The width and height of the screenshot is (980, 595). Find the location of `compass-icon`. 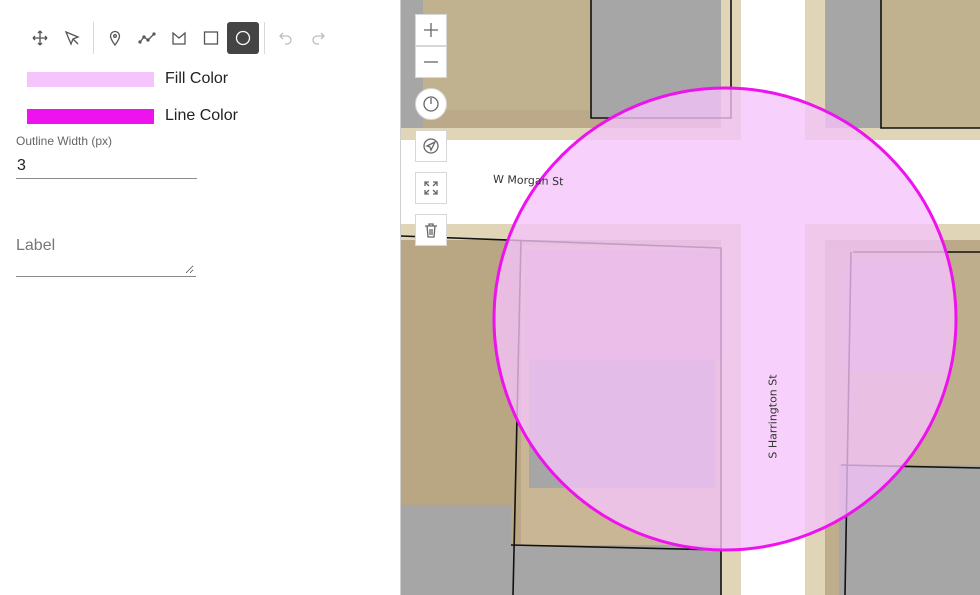

compass-icon is located at coordinates (431, 104).